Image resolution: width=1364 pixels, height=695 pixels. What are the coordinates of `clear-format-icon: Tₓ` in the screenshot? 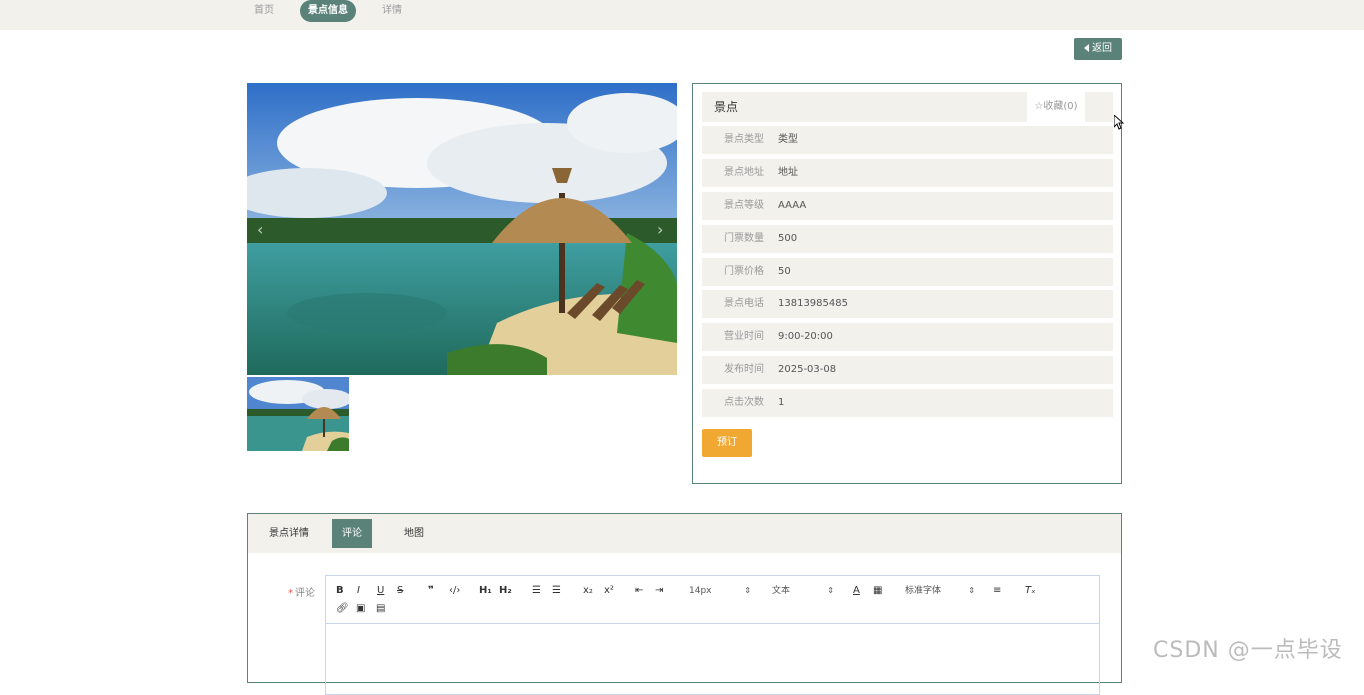 It's located at (1030, 591).